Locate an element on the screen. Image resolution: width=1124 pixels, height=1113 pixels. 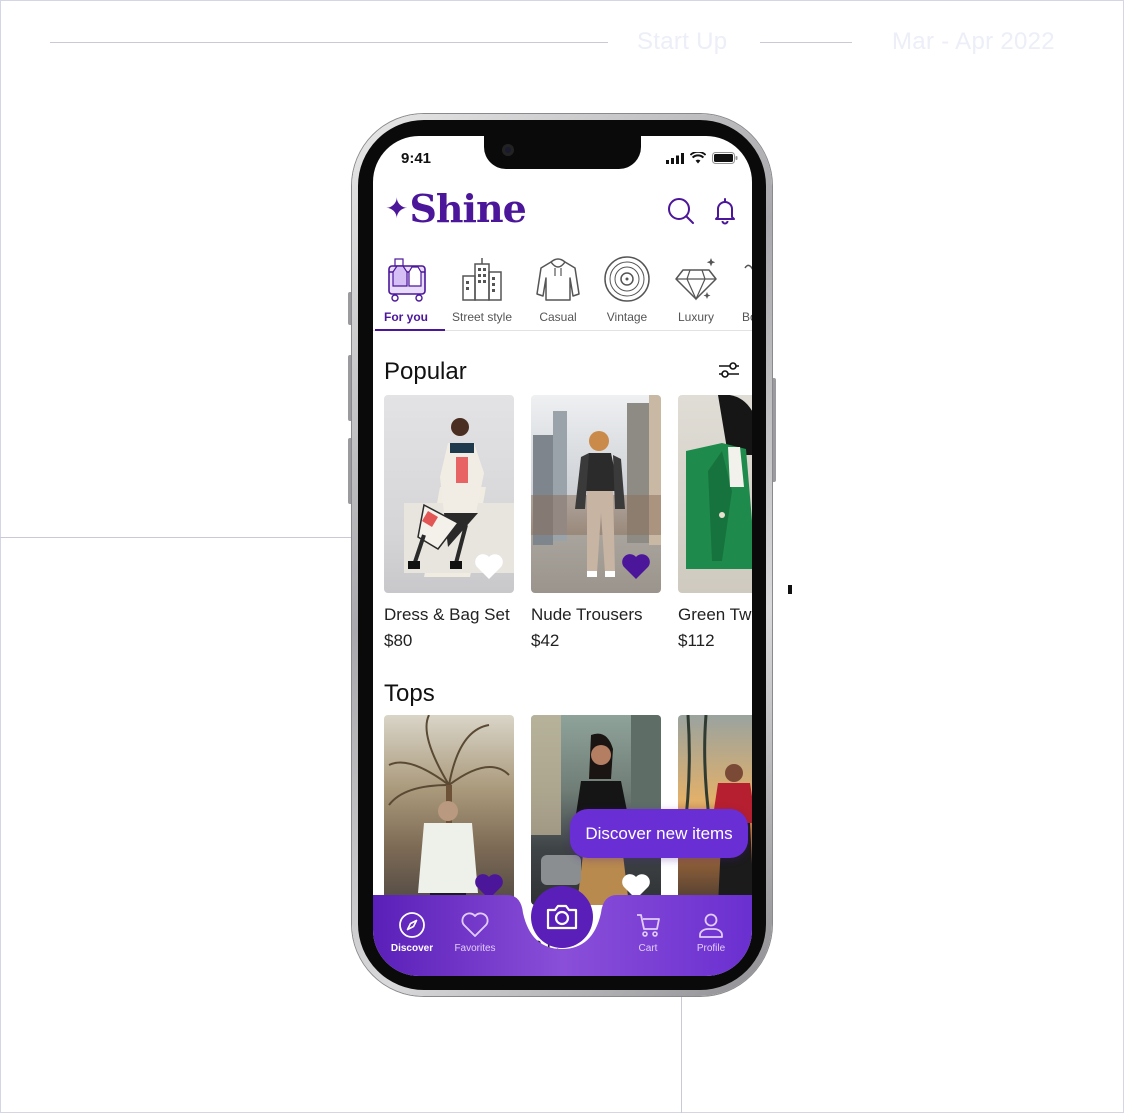
diamond-icon is located at coordinates (696, 279).